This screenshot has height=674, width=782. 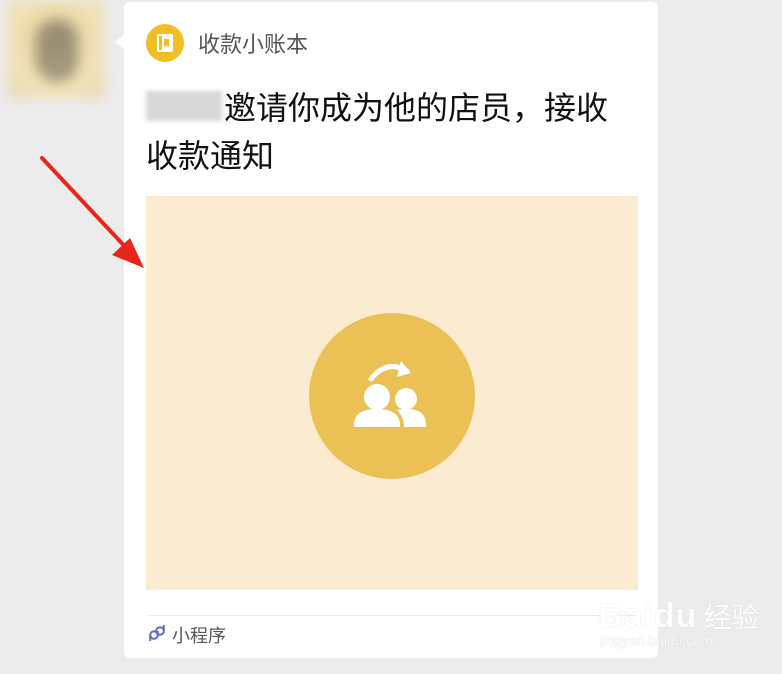 I want to click on card-divider, so click(x=392, y=615).